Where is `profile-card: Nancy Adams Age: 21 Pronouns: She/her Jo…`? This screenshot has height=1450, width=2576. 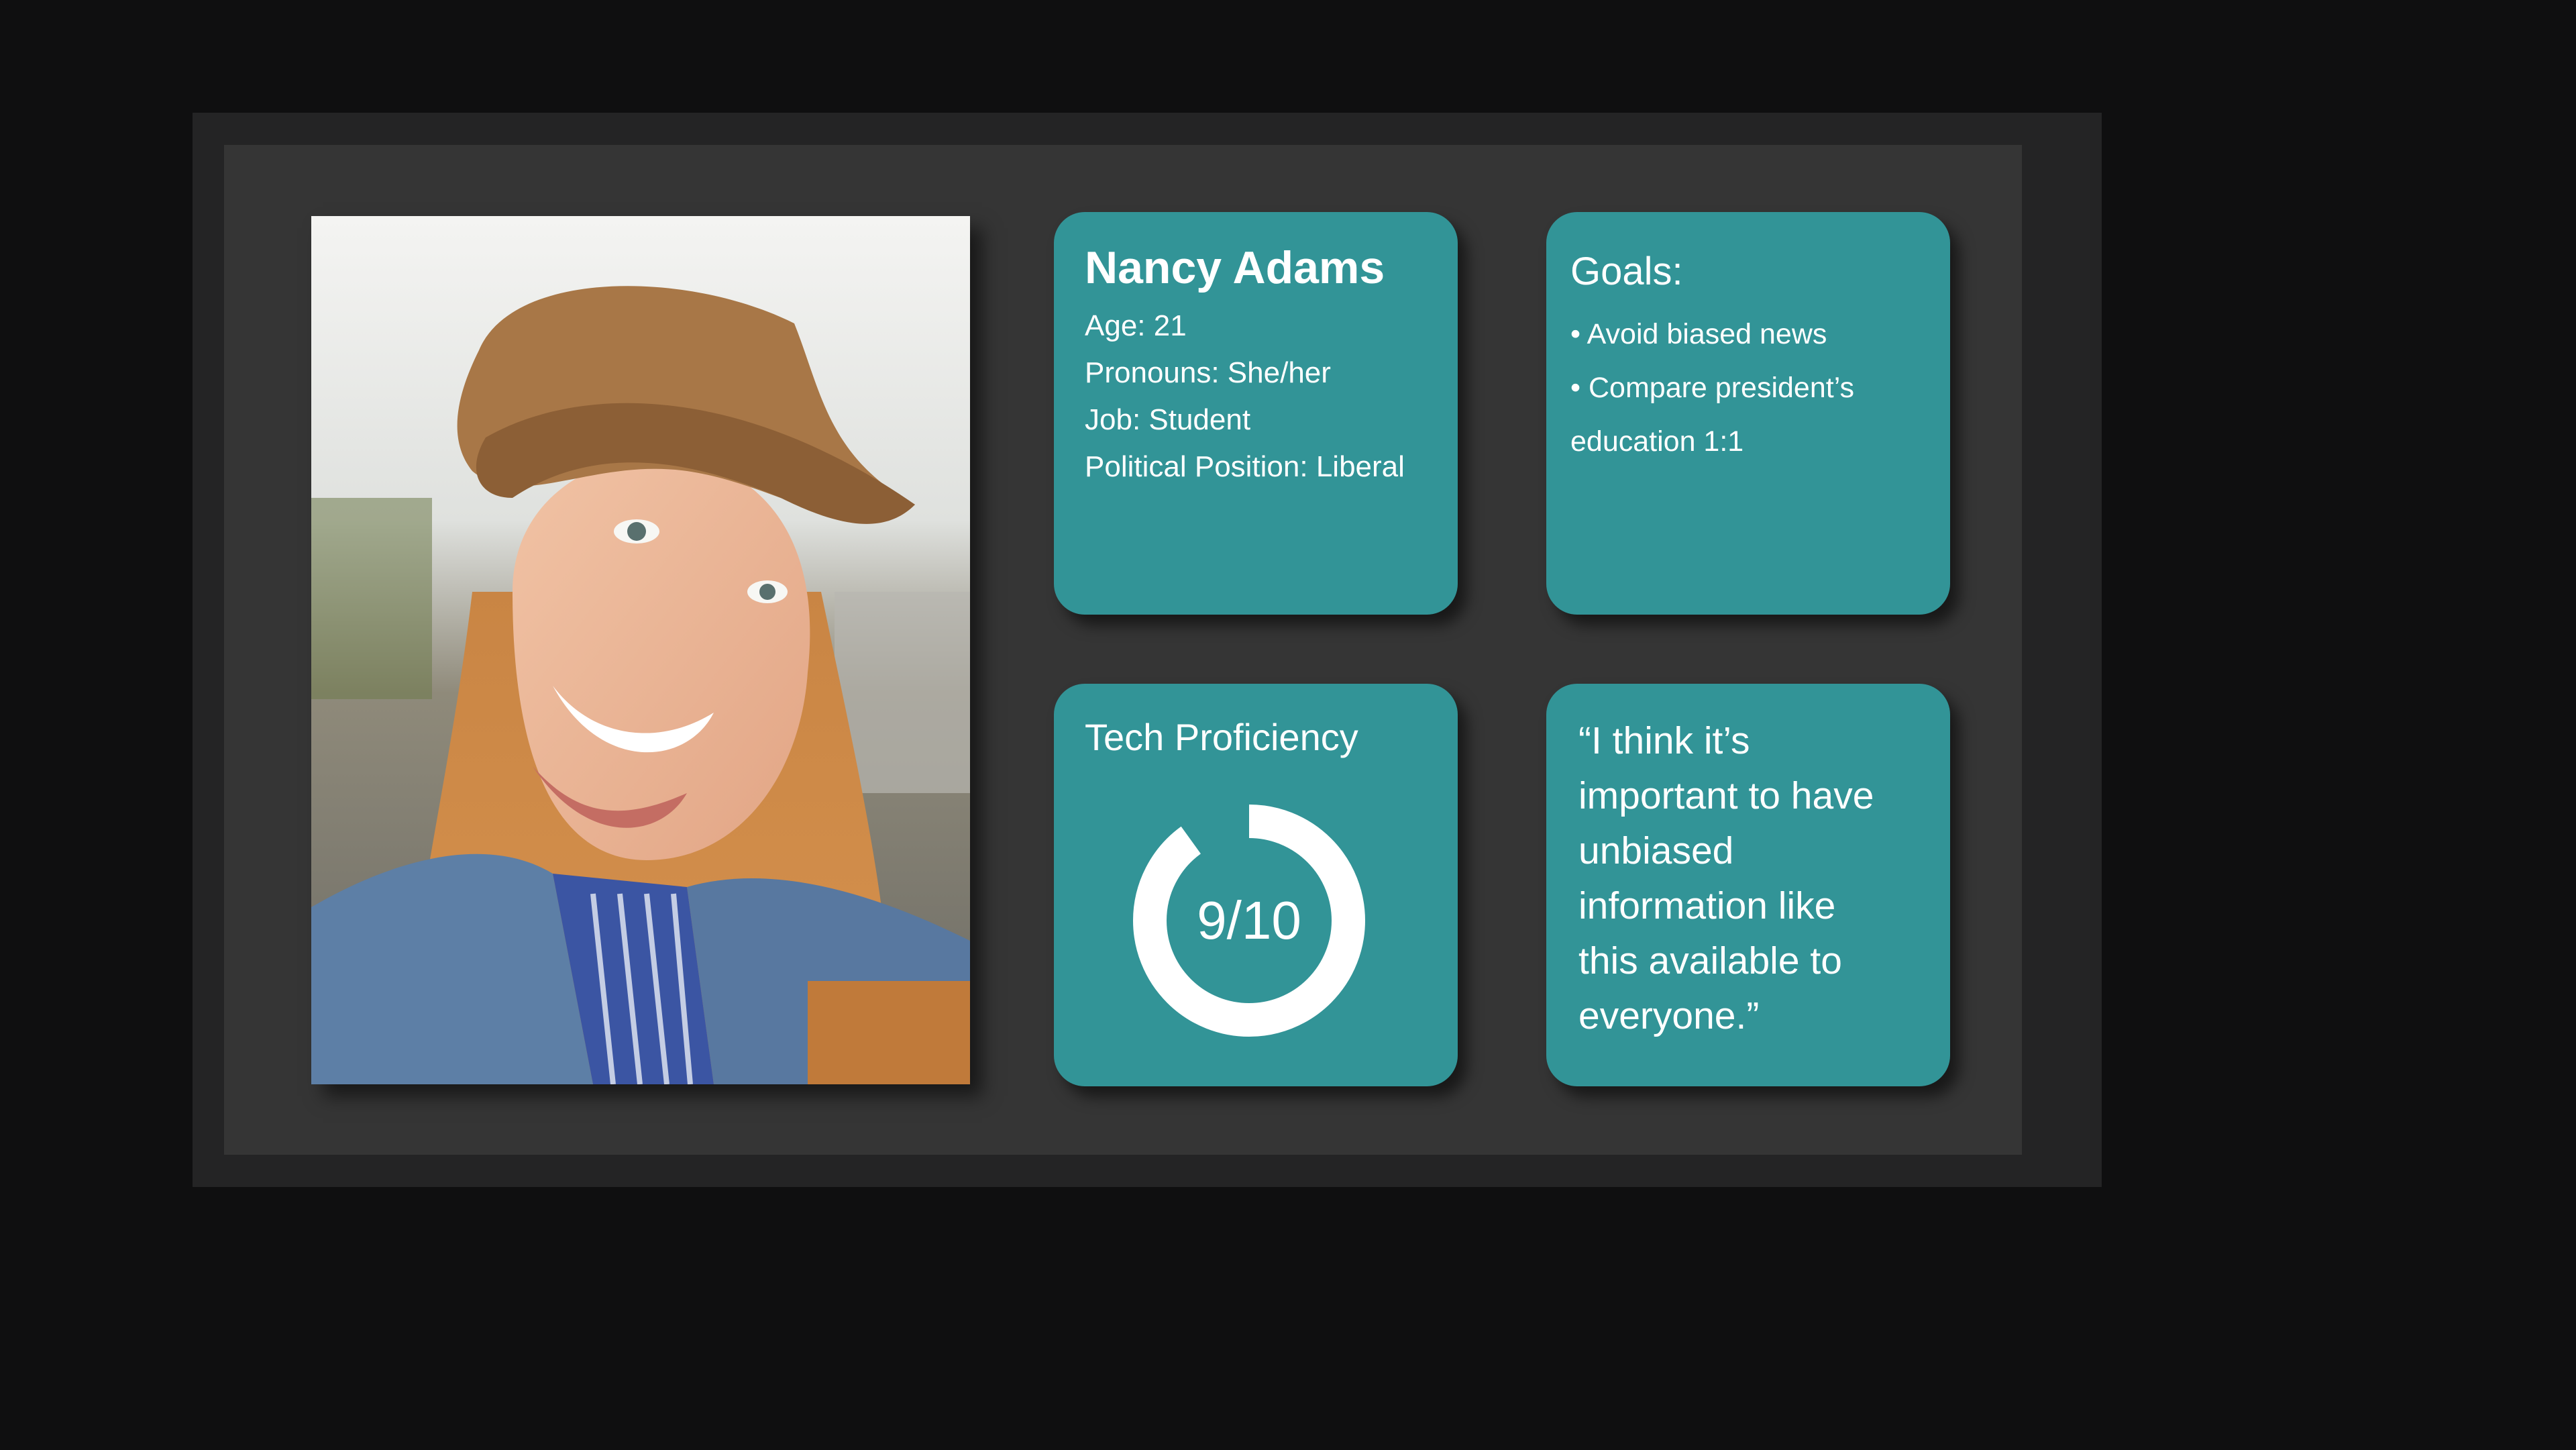 profile-card: Nancy Adams Age: 21 Pronouns: She/her Jo… is located at coordinates (1256, 413).